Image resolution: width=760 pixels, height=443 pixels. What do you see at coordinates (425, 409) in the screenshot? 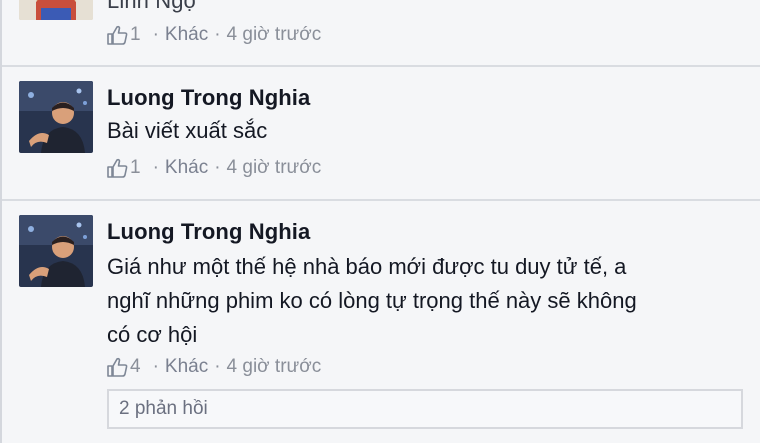
I see `replies-button: 2 phản hồi` at bounding box center [425, 409].